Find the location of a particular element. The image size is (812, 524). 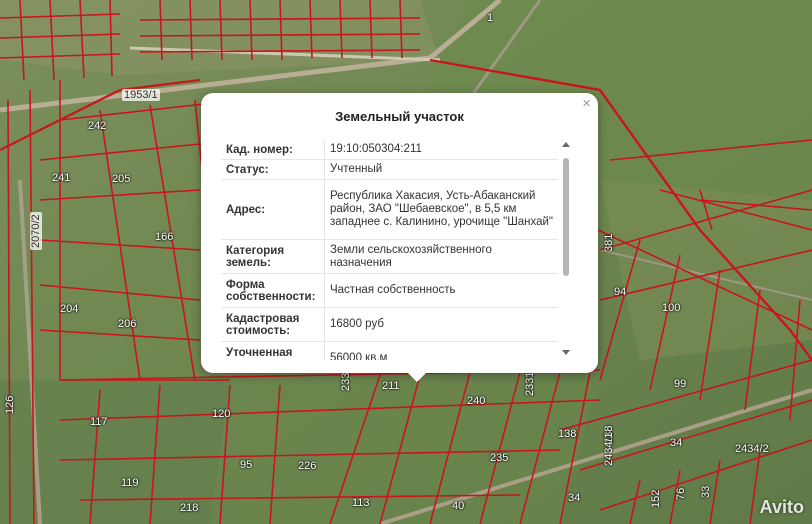

table-row: Уточненная площадь: 56000 кв.м is located at coordinates (389, 351).